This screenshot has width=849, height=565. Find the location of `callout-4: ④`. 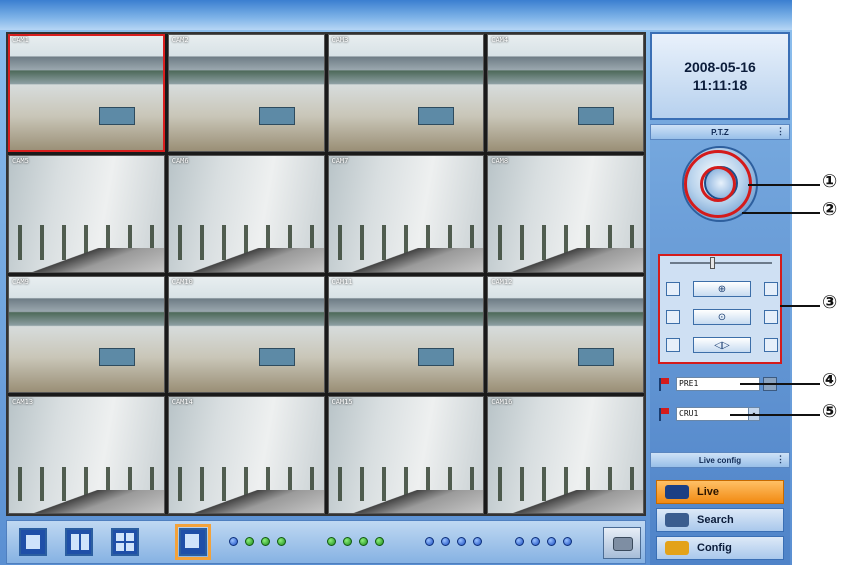

callout-4: ④ is located at coordinates (830, 380).